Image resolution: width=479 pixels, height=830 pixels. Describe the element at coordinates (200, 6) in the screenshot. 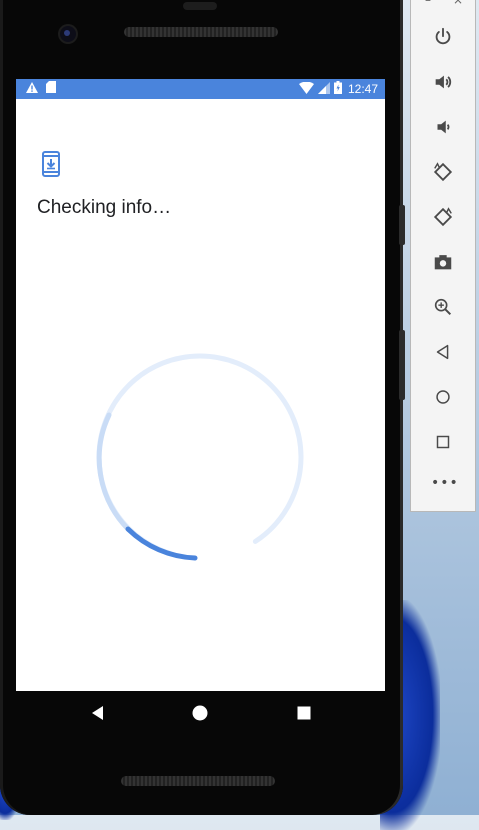

I see `phone-top-slot` at that location.